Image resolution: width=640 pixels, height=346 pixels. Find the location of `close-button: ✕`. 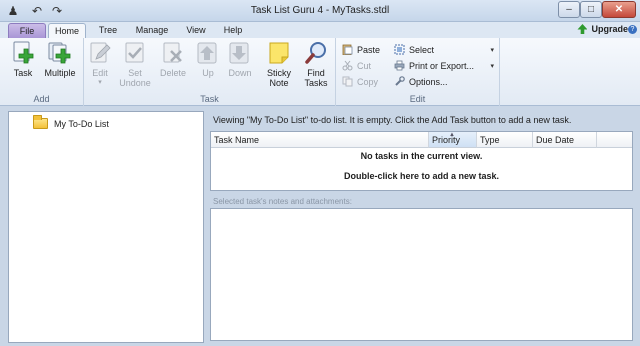

close-button: ✕ is located at coordinates (619, 9).